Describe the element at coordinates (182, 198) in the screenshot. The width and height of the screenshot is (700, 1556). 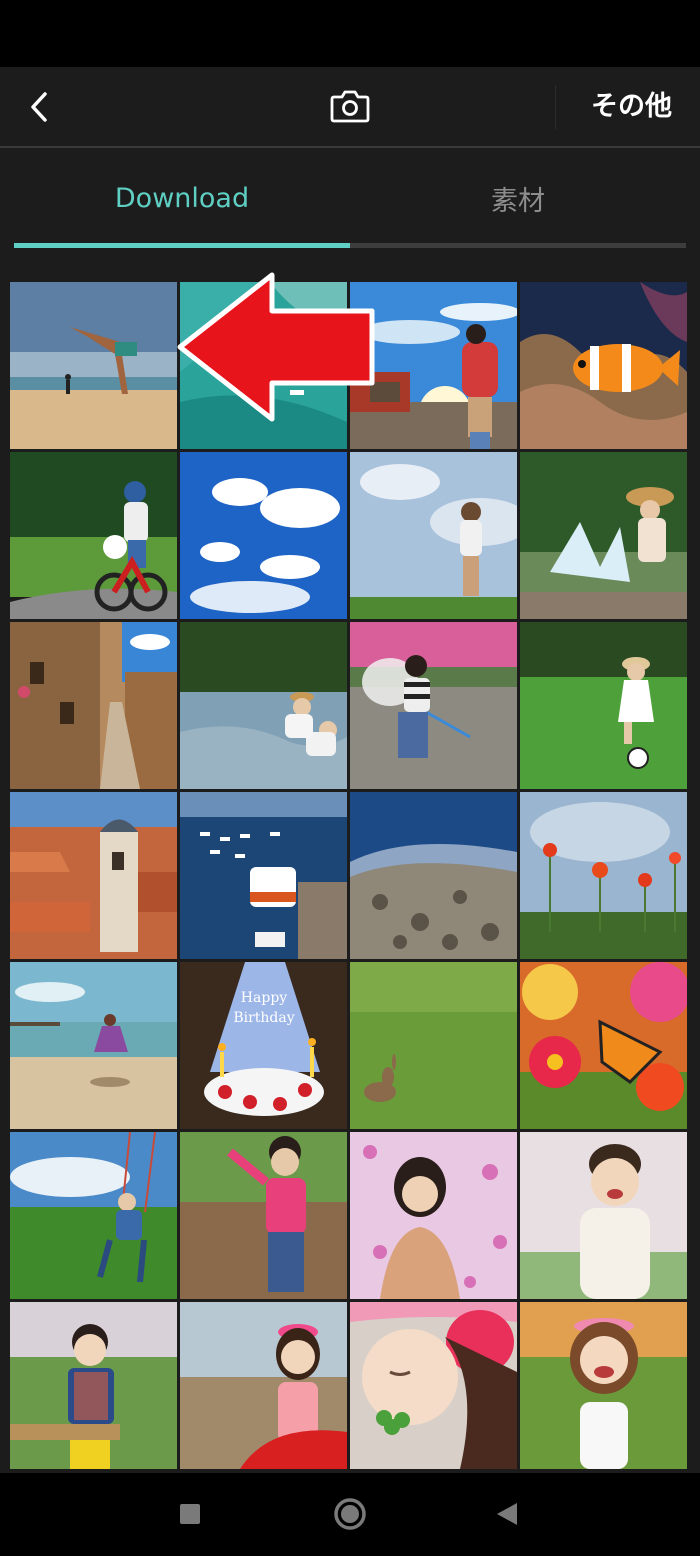
I see `tab-download: Download` at that location.